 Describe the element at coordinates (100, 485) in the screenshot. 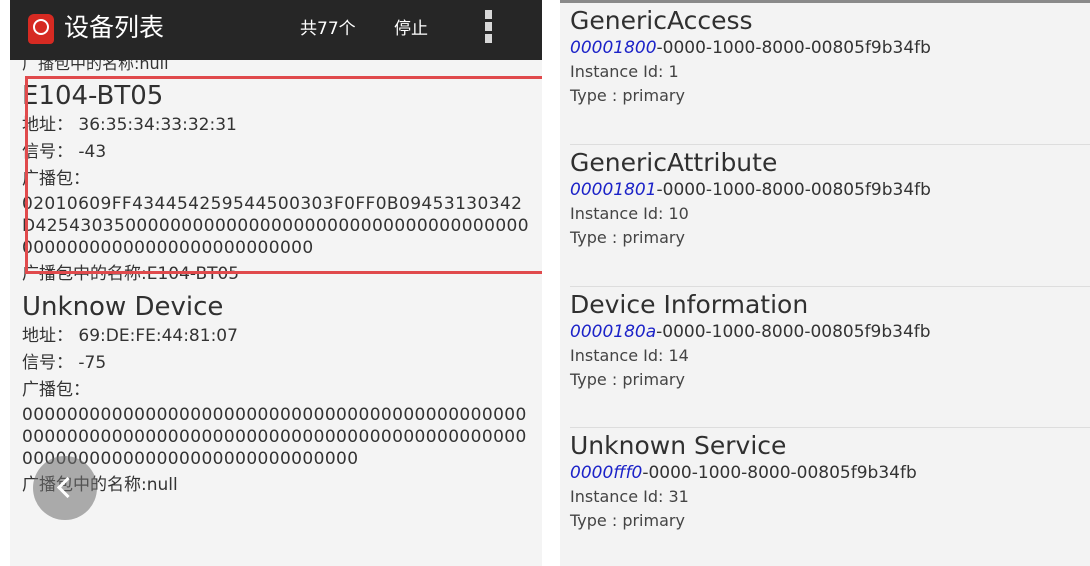

I see `adv-name: 广播包中的名称:null` at that location.